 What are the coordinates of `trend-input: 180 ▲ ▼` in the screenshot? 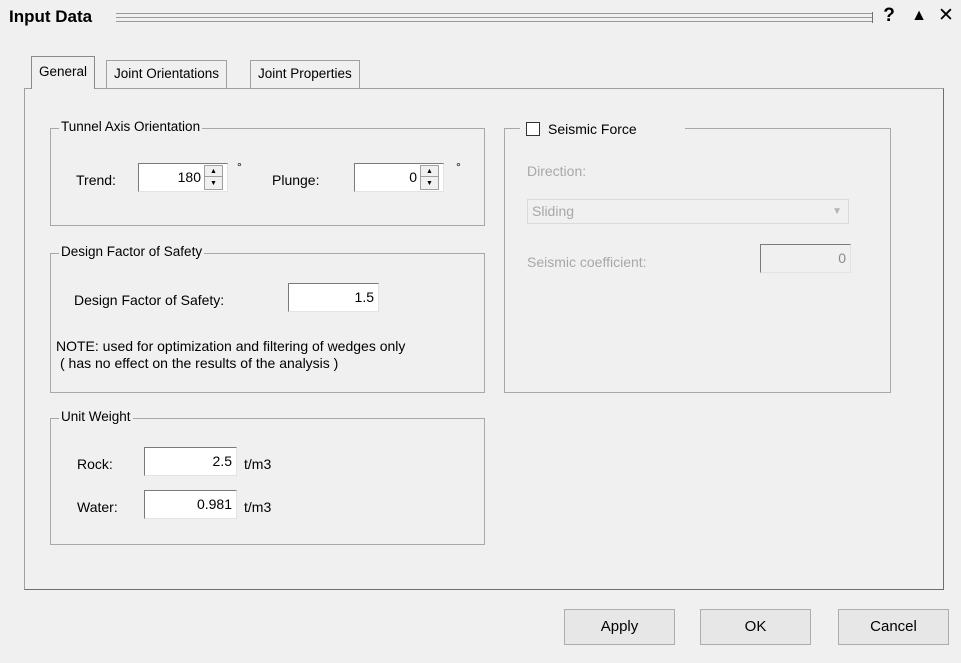 It's located at (183, 177).